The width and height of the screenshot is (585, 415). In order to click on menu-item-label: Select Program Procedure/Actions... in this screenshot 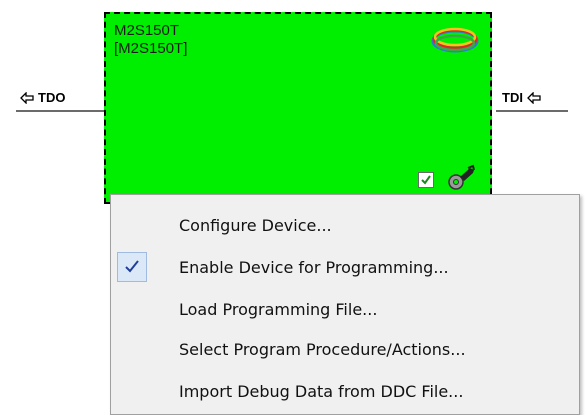, I will do `click(322, 349)`.